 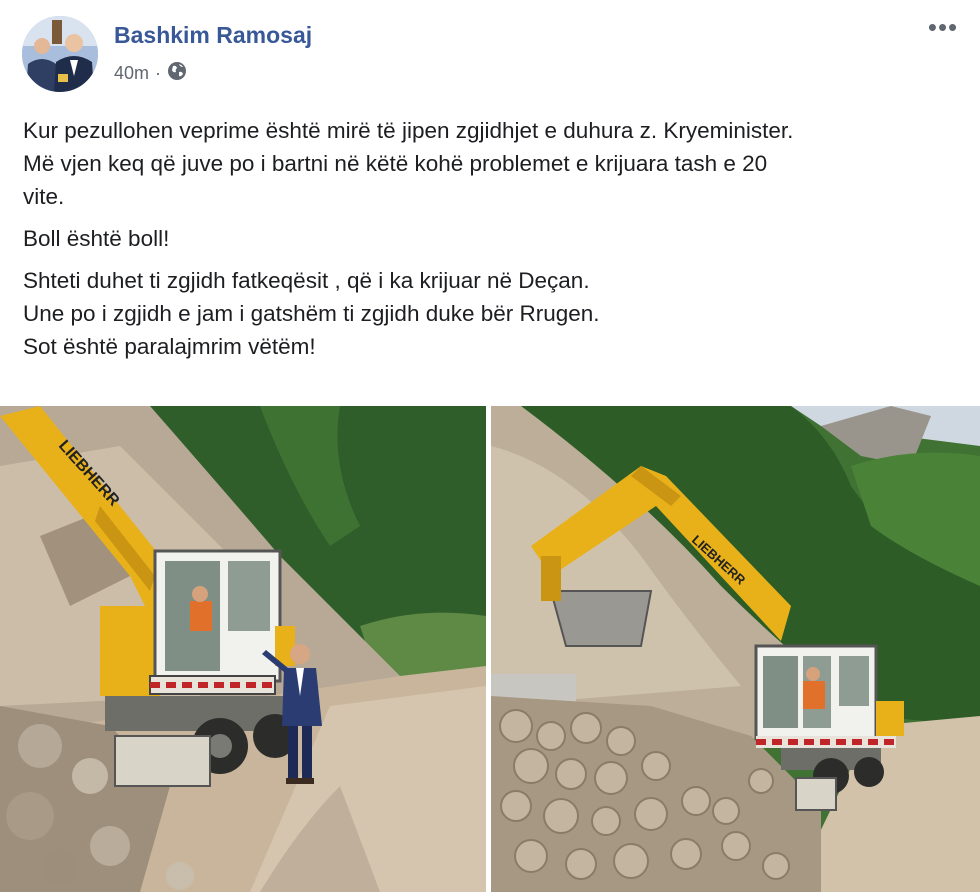 What do you see at coordinates (96, 238) in the screenshot?
I see `text-line: Boll është boll!` at bounding box center [96, 238].